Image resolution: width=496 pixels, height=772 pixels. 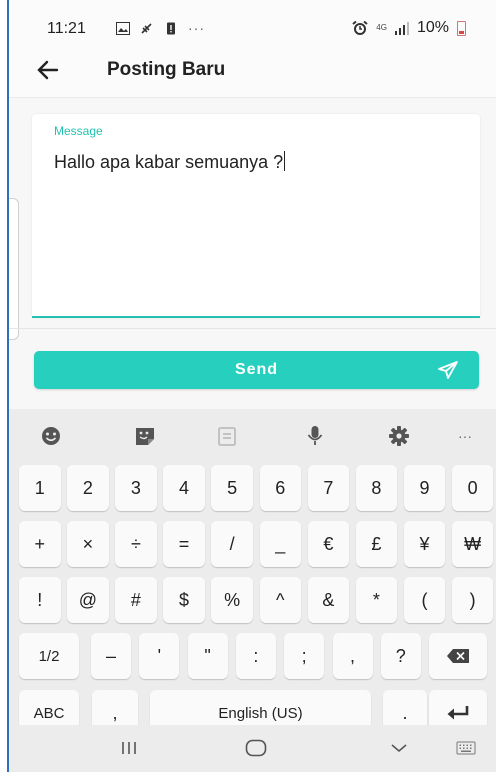 I want to click on key: 7, so click(x=328, y=488).